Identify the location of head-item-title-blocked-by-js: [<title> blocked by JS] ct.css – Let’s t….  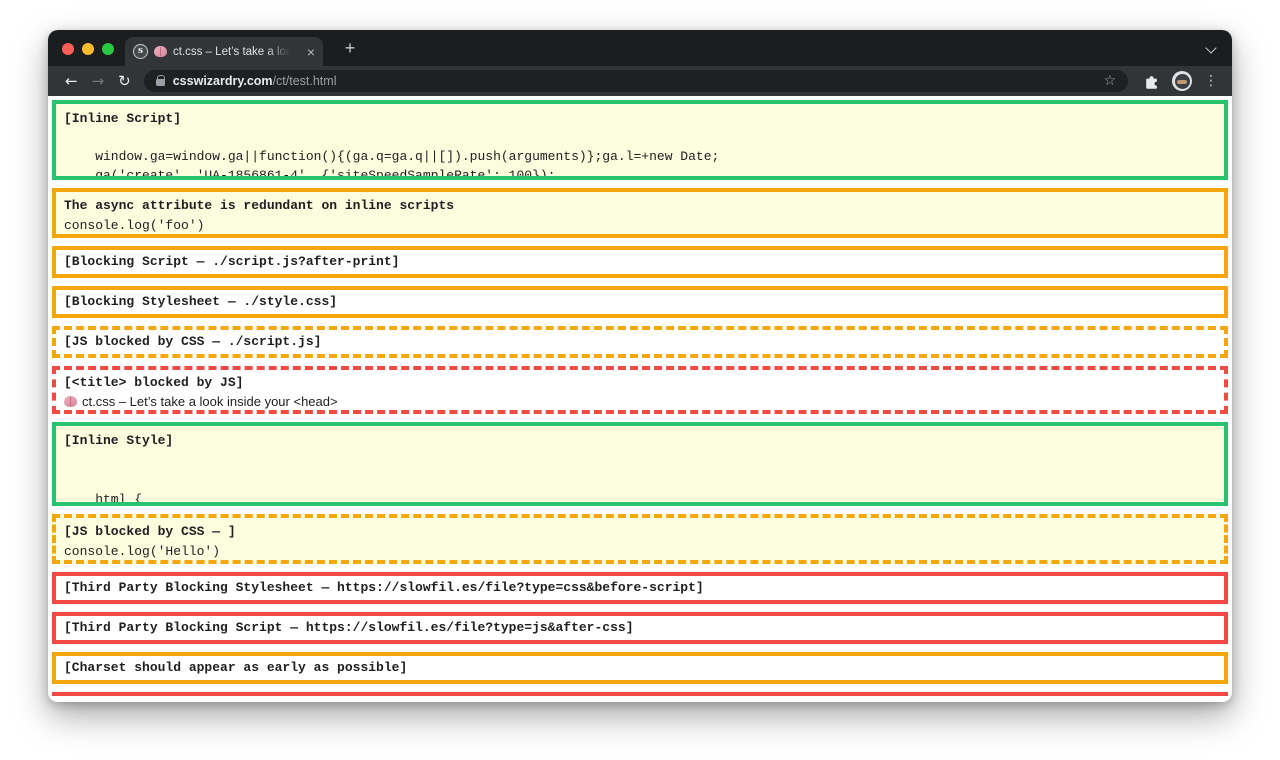
(640, 390).